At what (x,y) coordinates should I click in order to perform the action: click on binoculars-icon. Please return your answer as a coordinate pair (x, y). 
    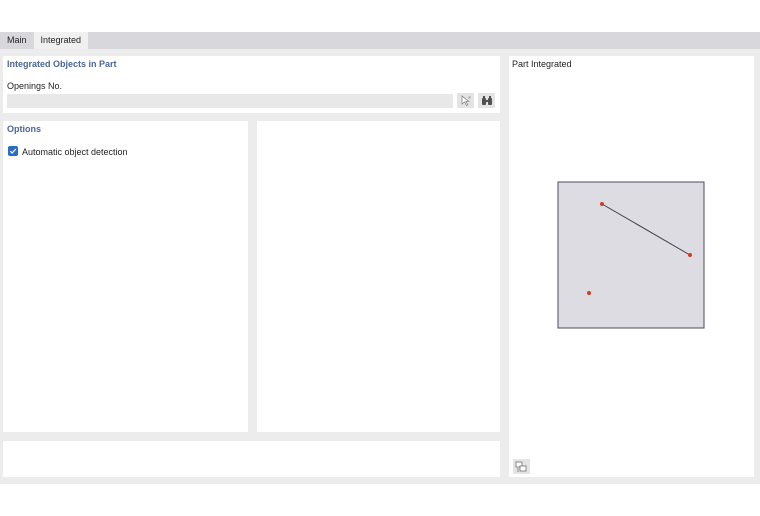
    Looking at the image, I should click on (486, 100).